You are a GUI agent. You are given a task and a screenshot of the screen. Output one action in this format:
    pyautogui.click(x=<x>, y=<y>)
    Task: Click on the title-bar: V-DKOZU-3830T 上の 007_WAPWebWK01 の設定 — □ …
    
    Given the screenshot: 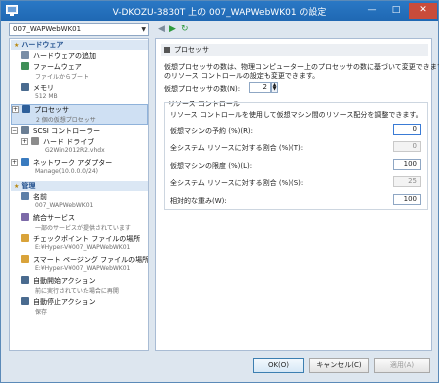 What is the action you would take?
    pyautogui.click(x=219, y=11)
    